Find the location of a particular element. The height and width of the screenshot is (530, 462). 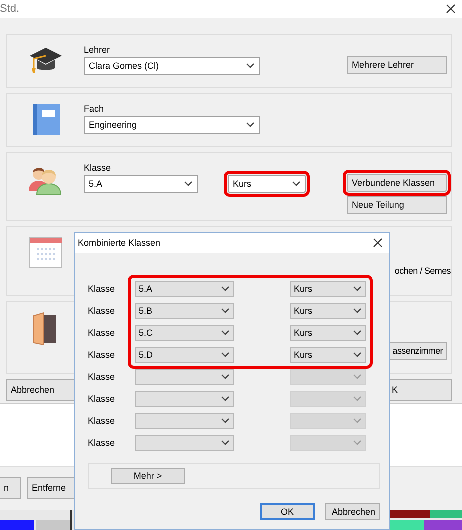

button: n is located at coordinates (10, 488).